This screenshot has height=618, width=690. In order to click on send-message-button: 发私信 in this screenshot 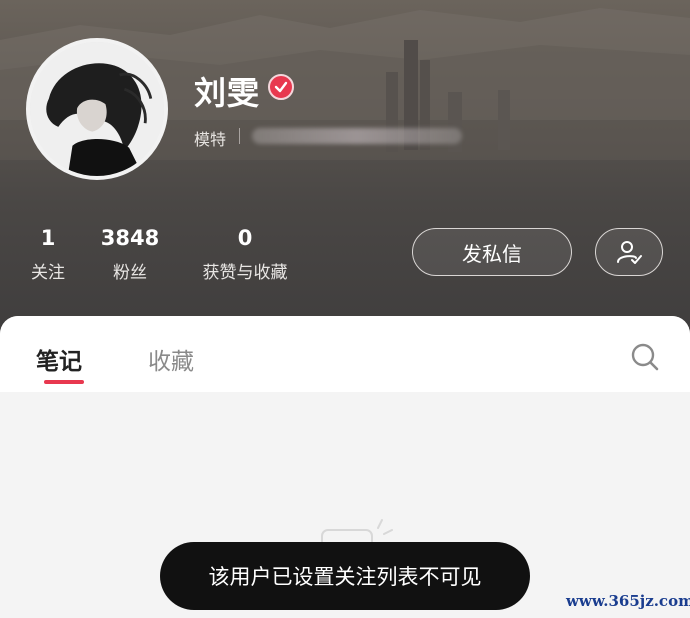, I will do `click(492, 252)`.